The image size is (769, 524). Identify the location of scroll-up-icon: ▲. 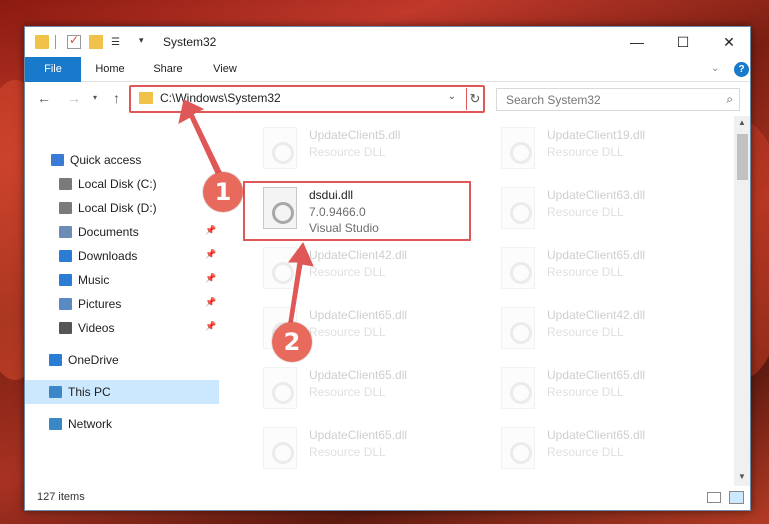
(742, 122).